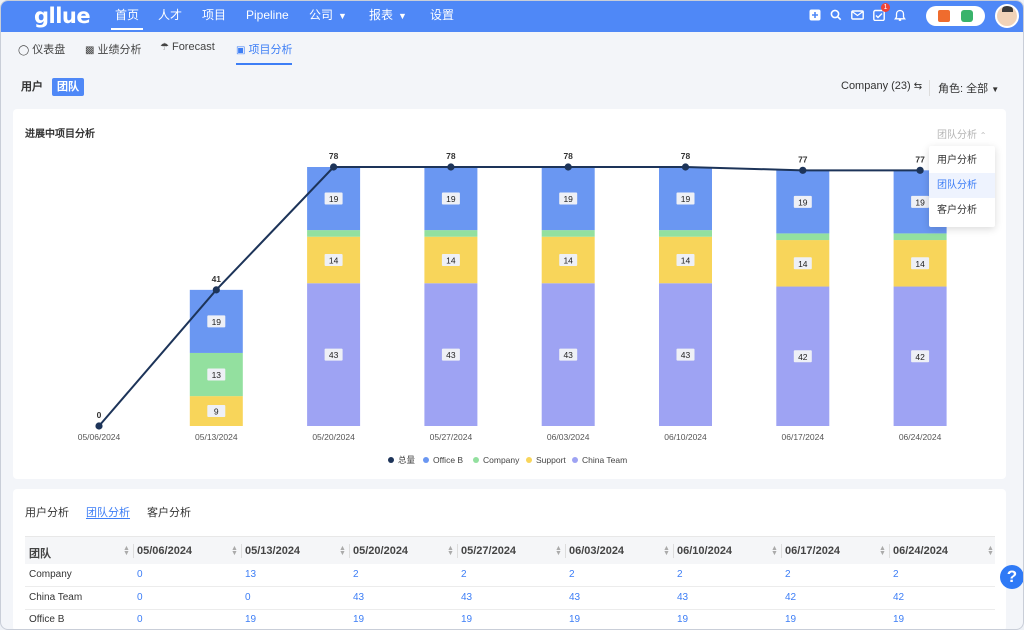  I want to click on row-label: Office B, so click(47, 619).